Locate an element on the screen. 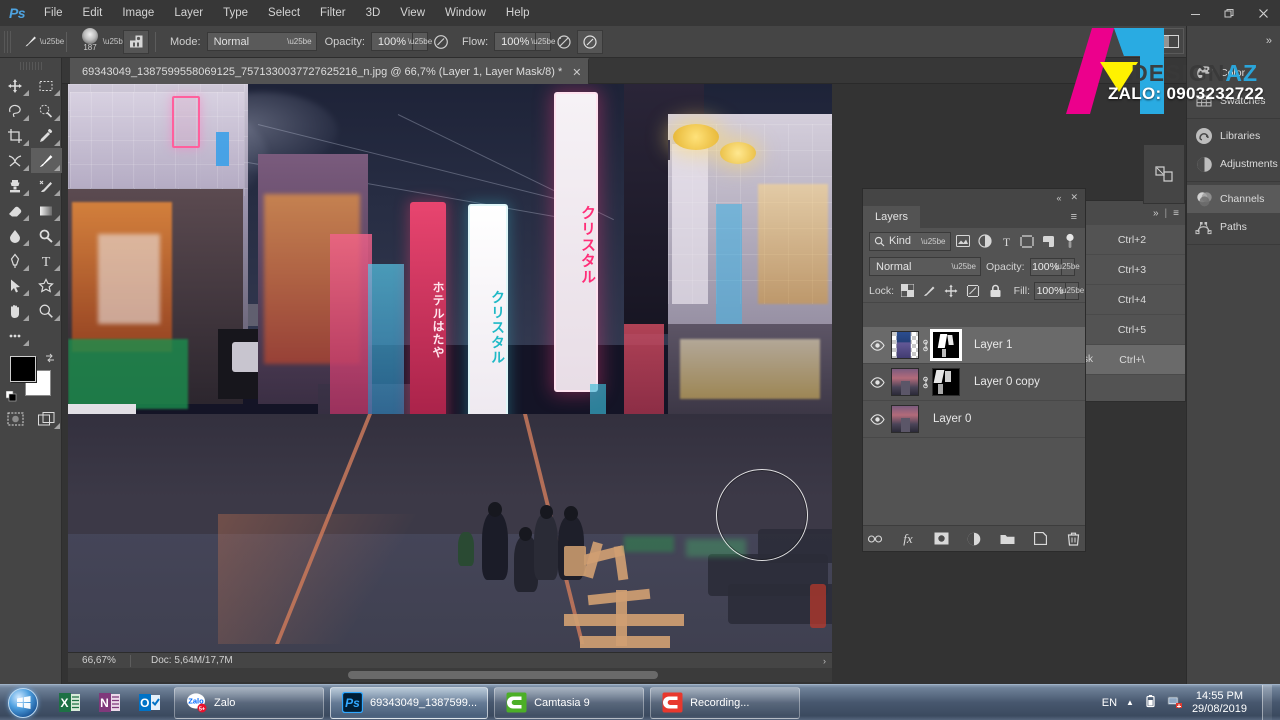 Image resolution: width=1280 pixels, height=720 pixels. show-hidden-icons-icon: ▲ is located at coordinates (1130, 702).